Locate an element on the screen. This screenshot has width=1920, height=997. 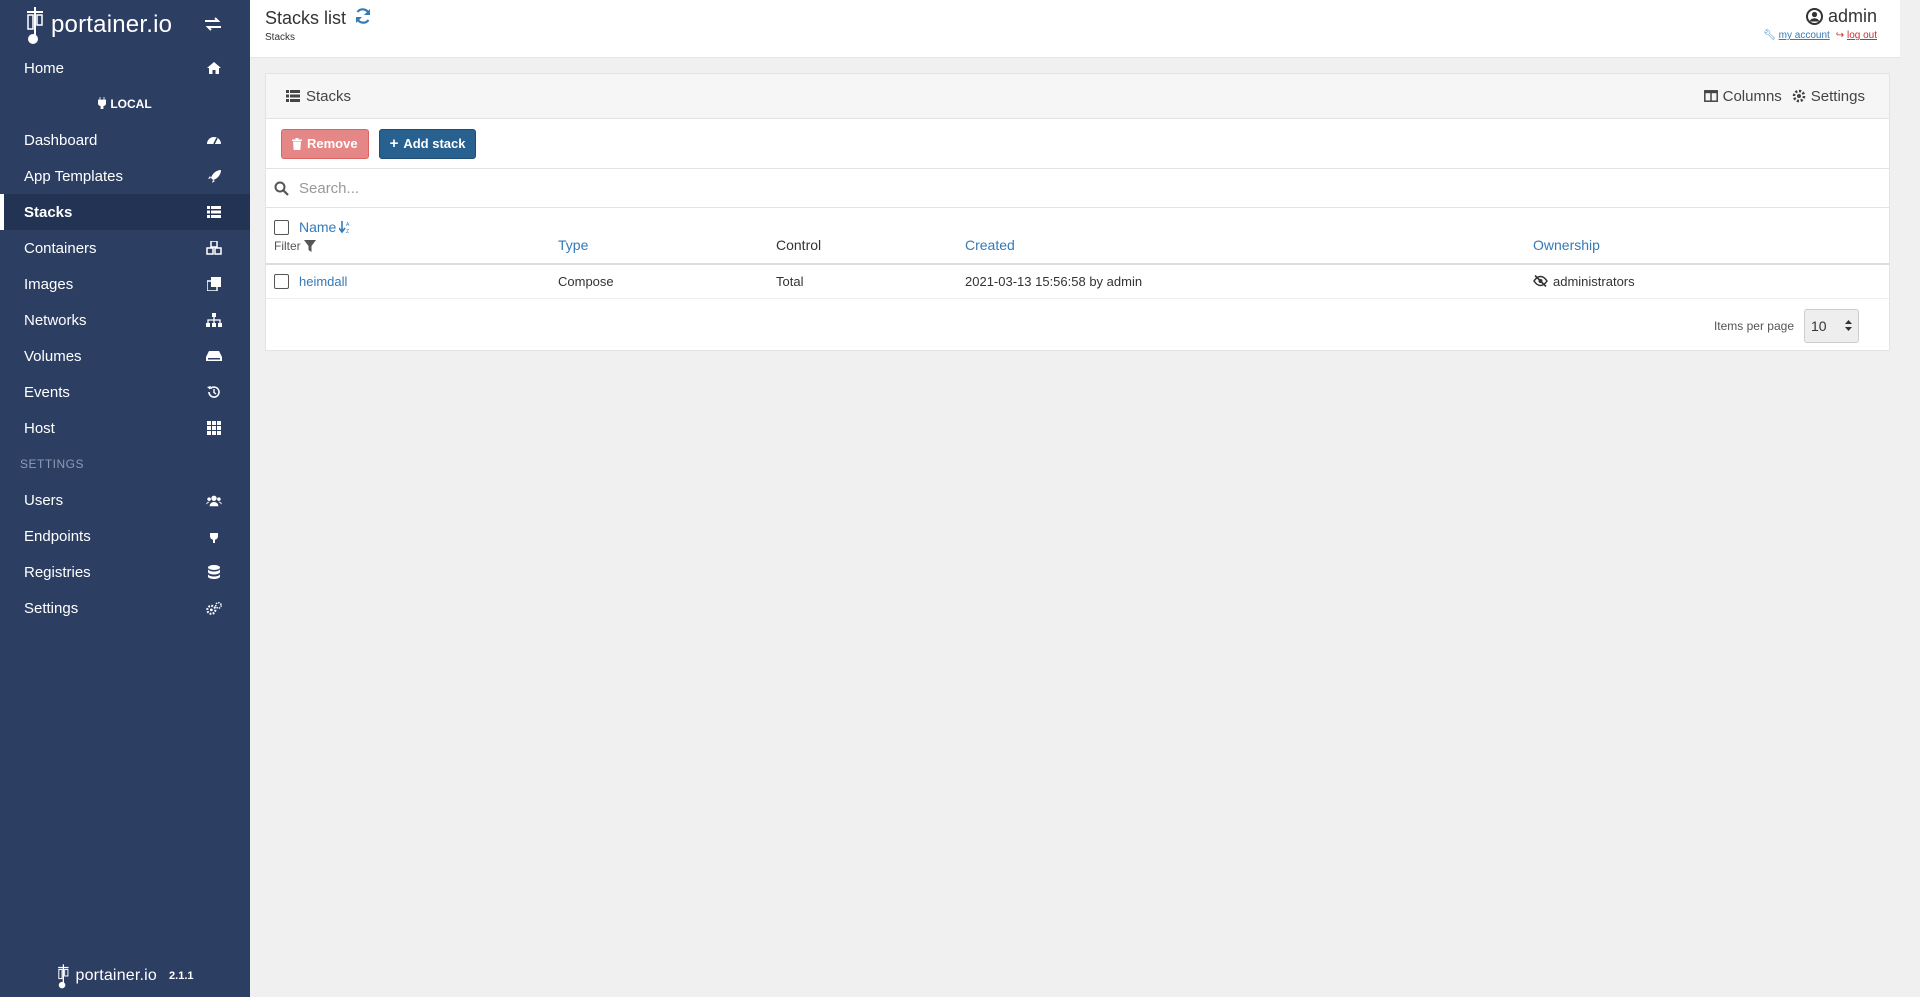
settings-button: Settings is located at coordinates (1828, 96).